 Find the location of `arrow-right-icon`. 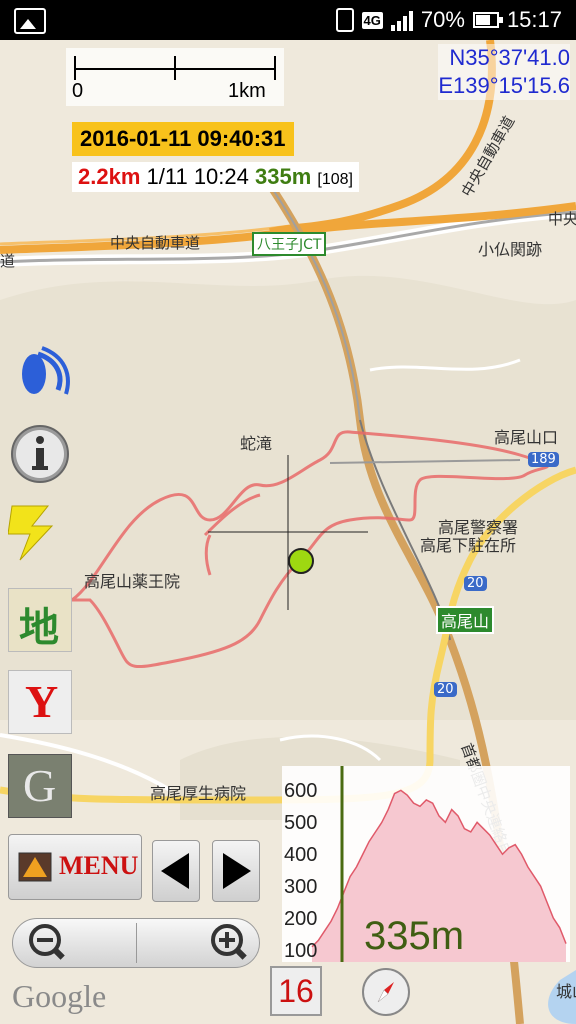

arrow-right-icon is located at coordinates (237, 871).